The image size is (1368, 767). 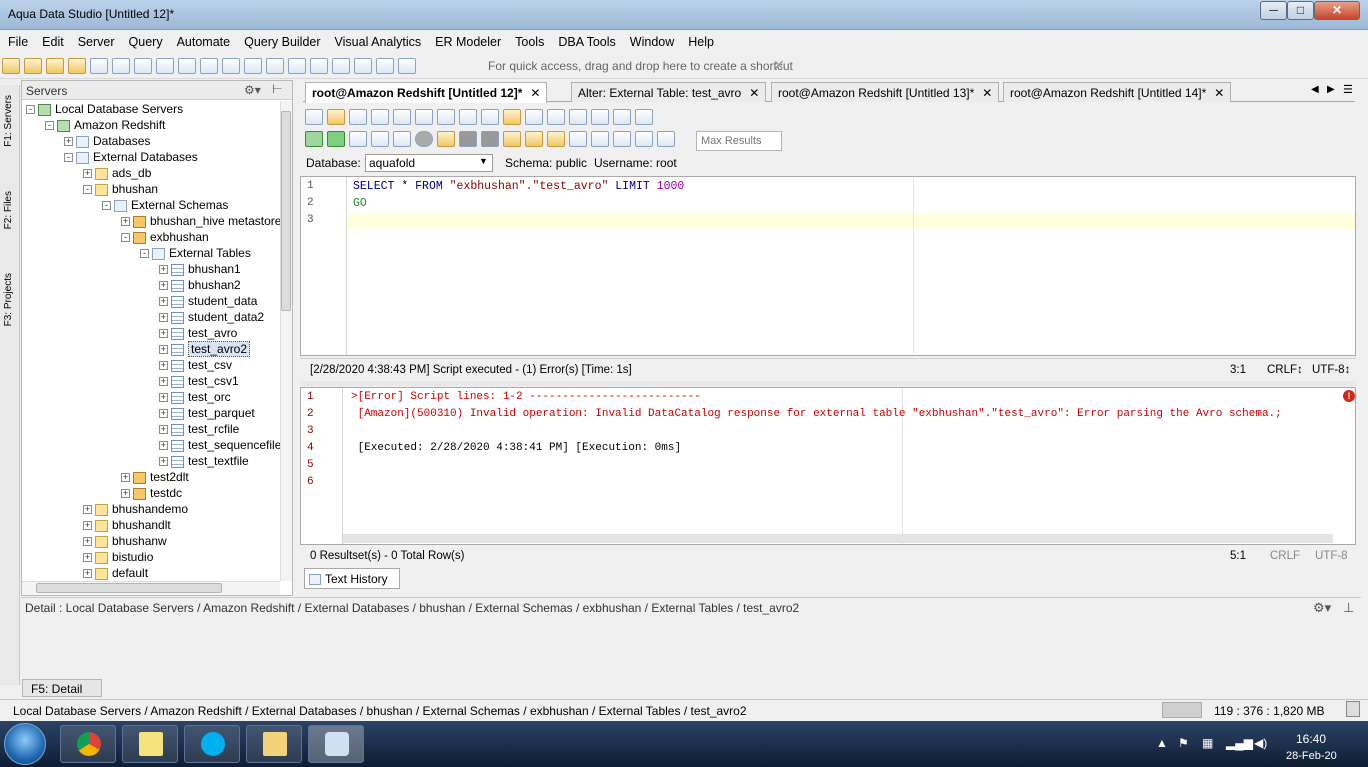 I want to click on tab-files: F2: Files, so click(x=8, y=210).